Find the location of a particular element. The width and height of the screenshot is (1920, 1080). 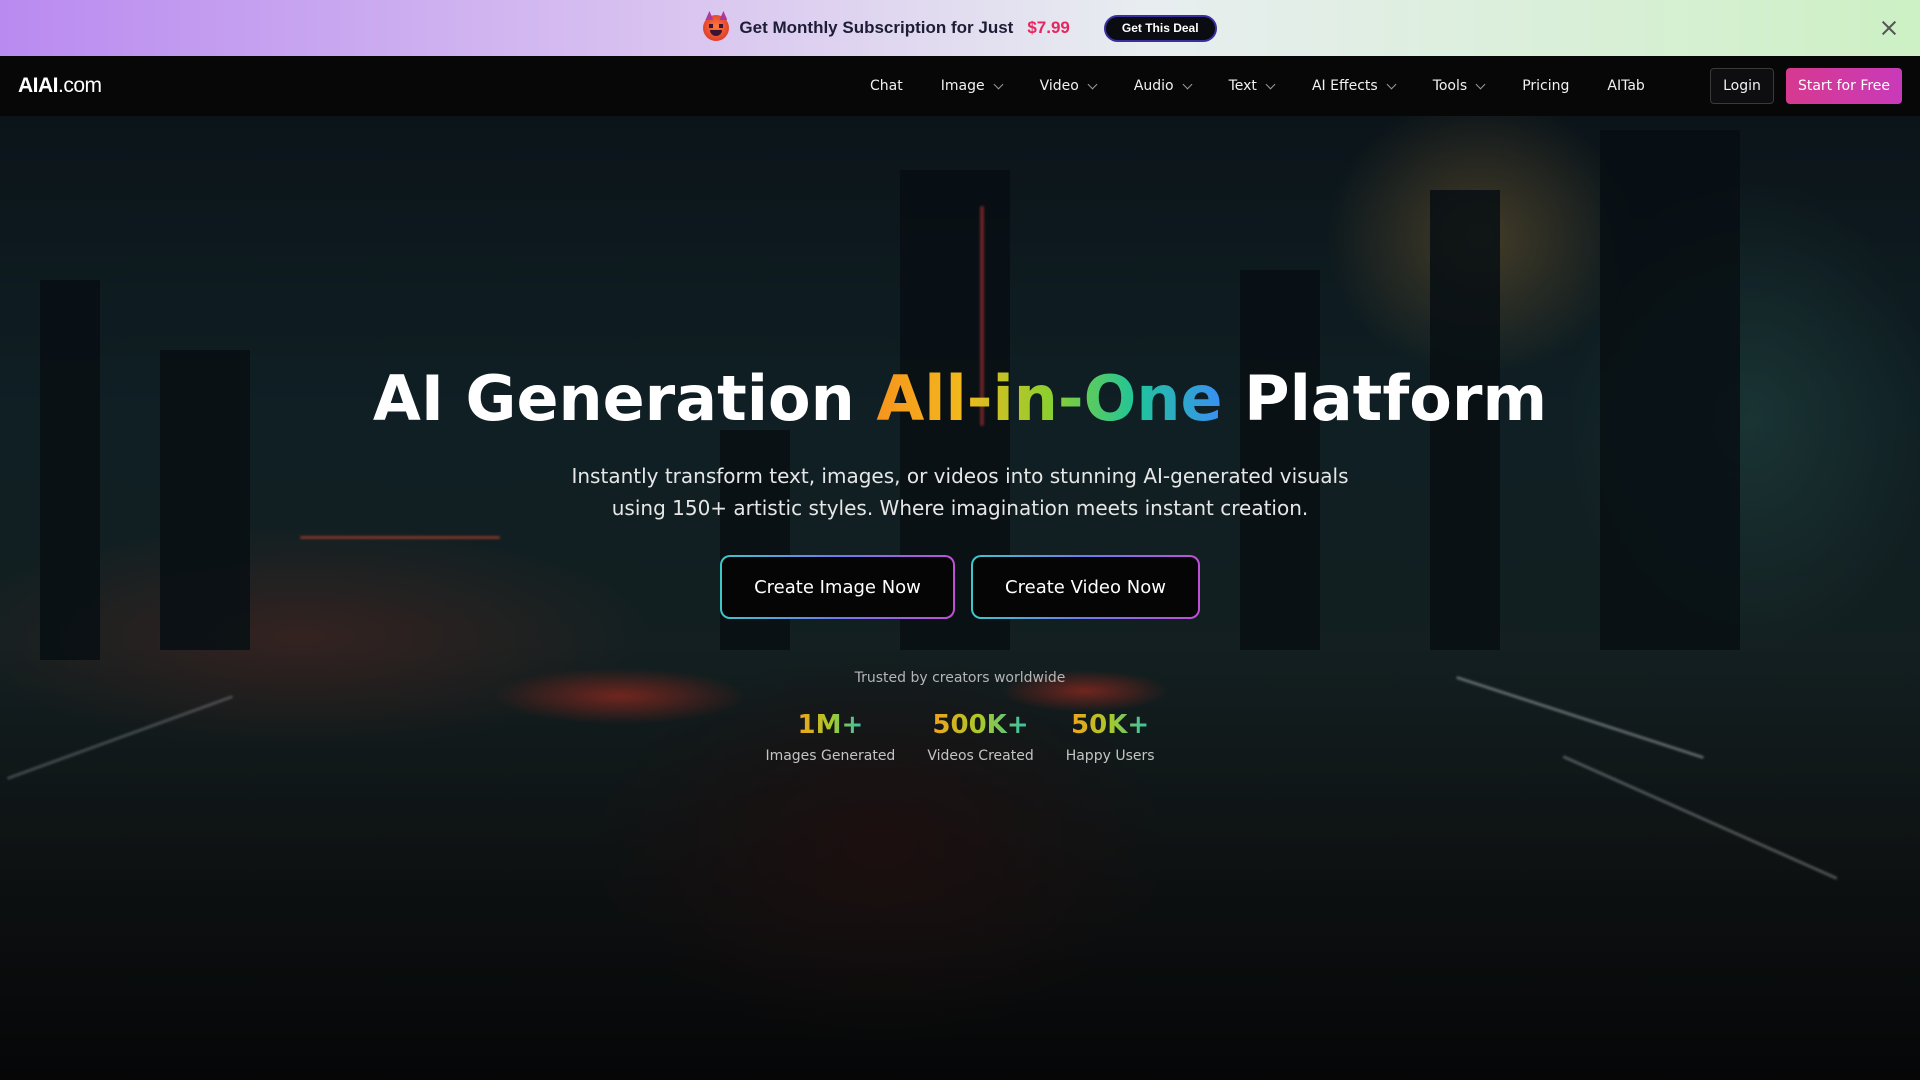

stat-users: 50K+ Happy Users is located at coordinates (1110, 737).